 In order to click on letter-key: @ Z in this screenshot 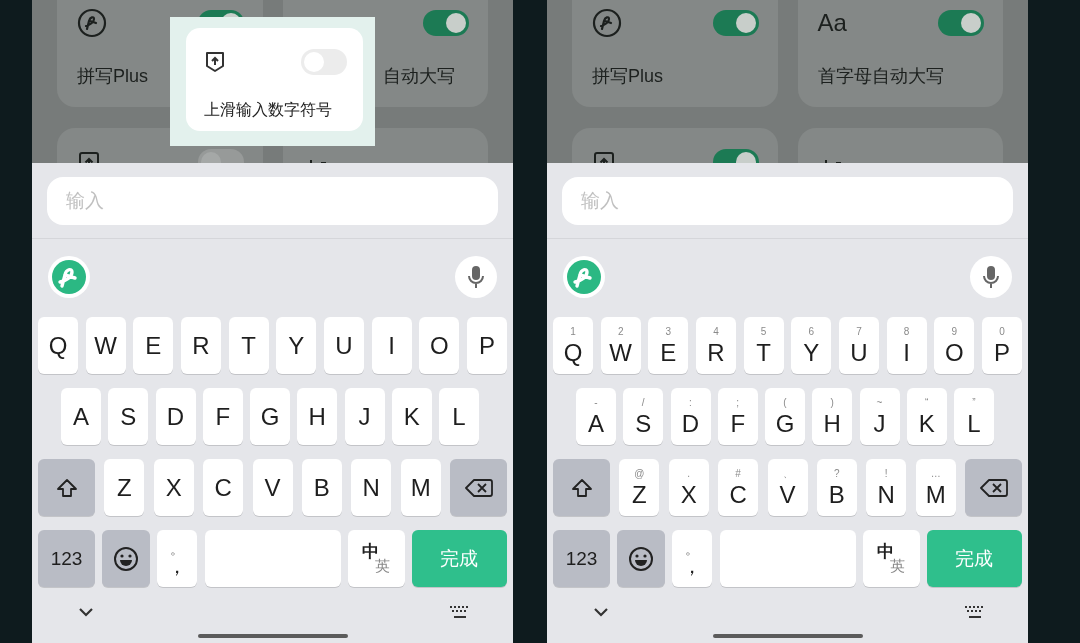, I will do `click(639, 487)`.